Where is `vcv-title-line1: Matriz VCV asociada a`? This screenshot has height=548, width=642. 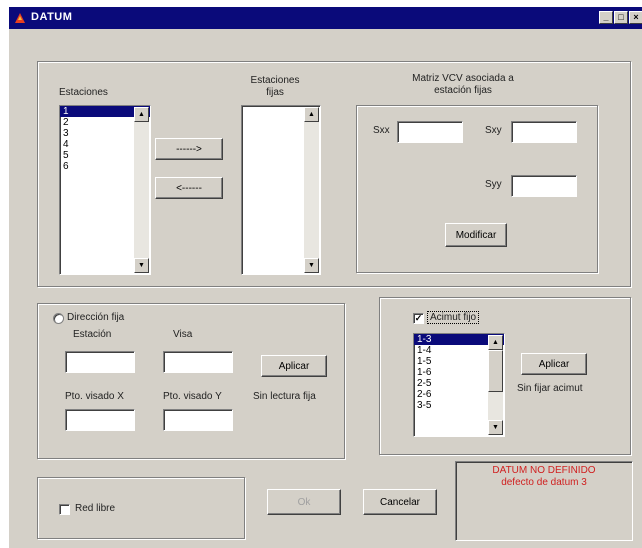 vcv-title-line1: Matriz VCV asociada a is located at coordinates (463, 78).